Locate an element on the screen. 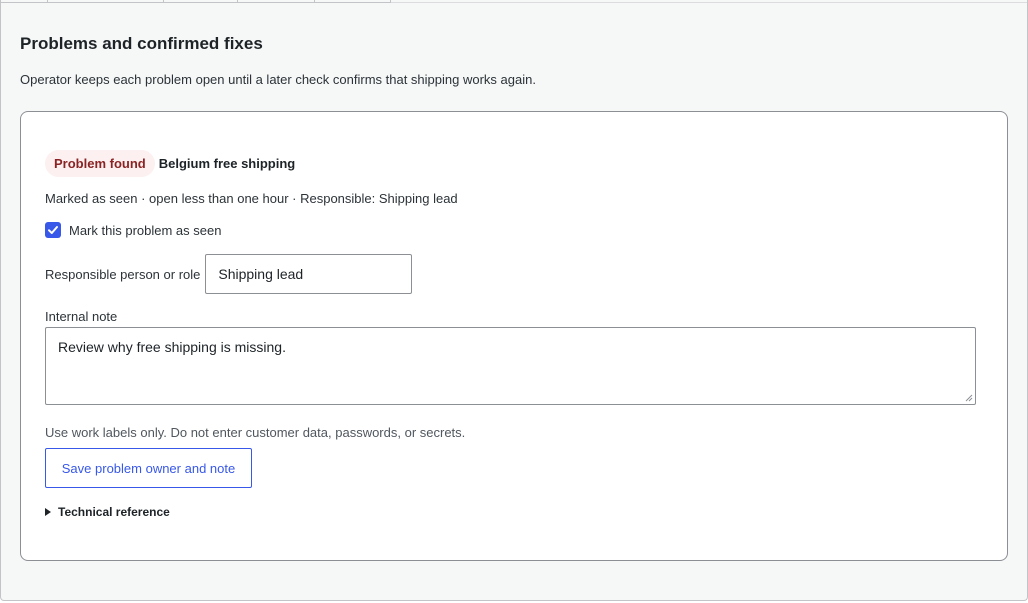  mark-seen-checkbox is located at coordinates (53, 230).